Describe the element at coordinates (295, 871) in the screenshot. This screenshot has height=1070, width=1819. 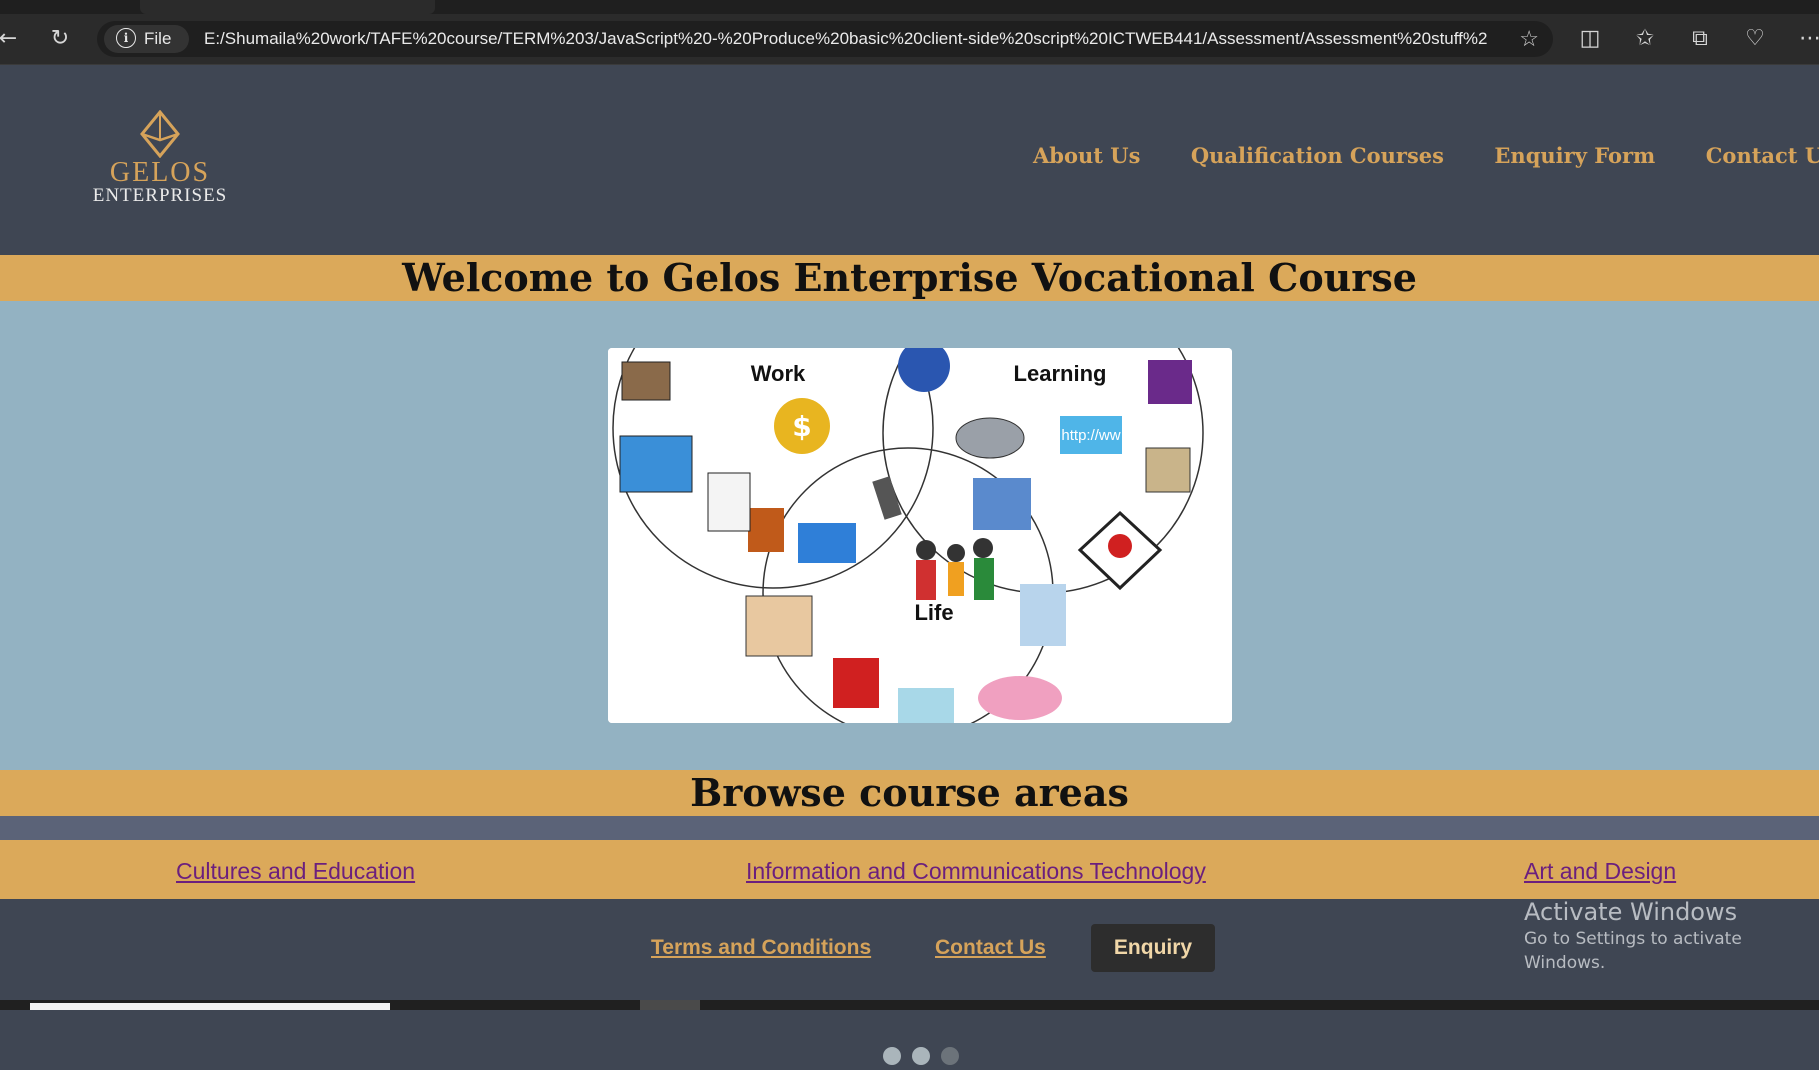
I see `course-link-cultures-education: Cultures and Education` at that location.